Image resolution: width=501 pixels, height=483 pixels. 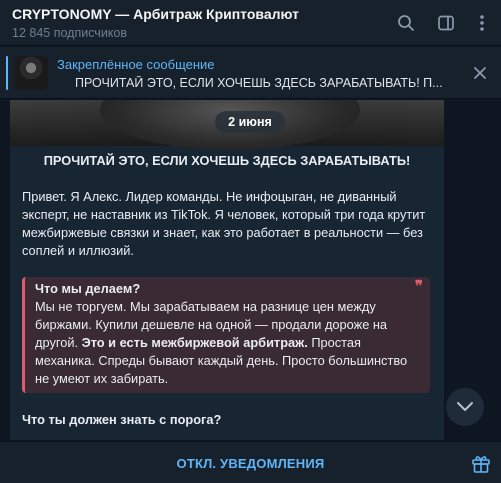 I want to click on scroll-to-bottom-button, so click(x=465, y=407).